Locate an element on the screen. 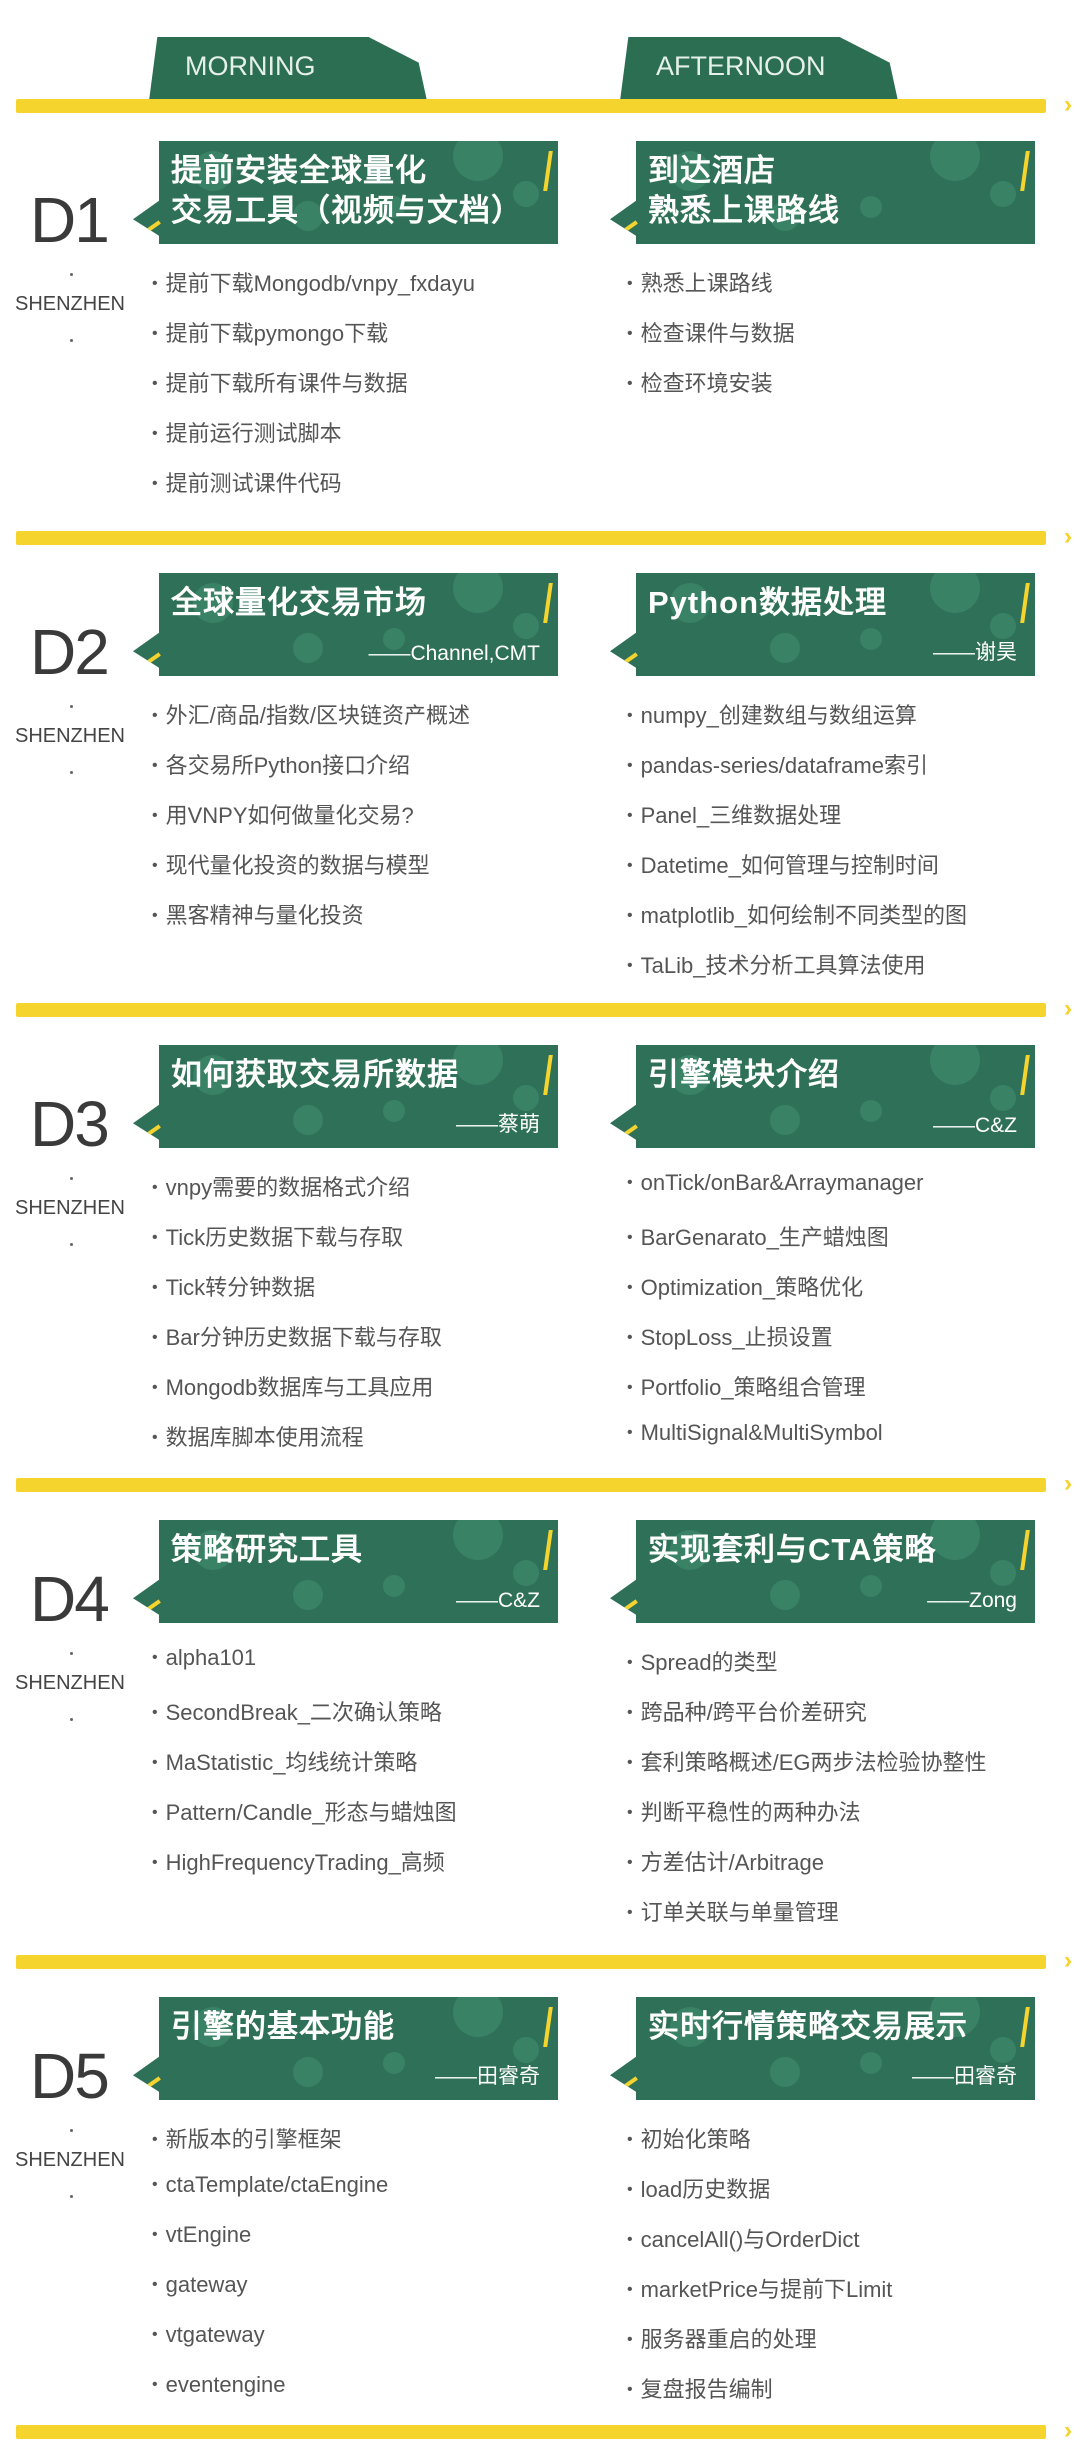  topic-item: 初始化策略 is located at coordinates (689, 2138).